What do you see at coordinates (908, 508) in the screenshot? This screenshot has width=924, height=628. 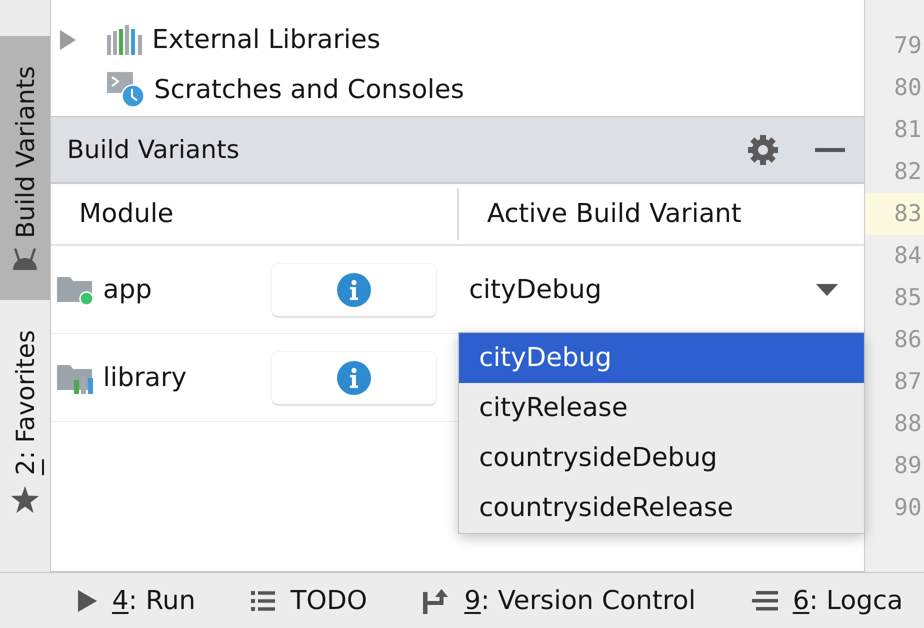 I see `line-number: 90` at bounding box center [908, 508].